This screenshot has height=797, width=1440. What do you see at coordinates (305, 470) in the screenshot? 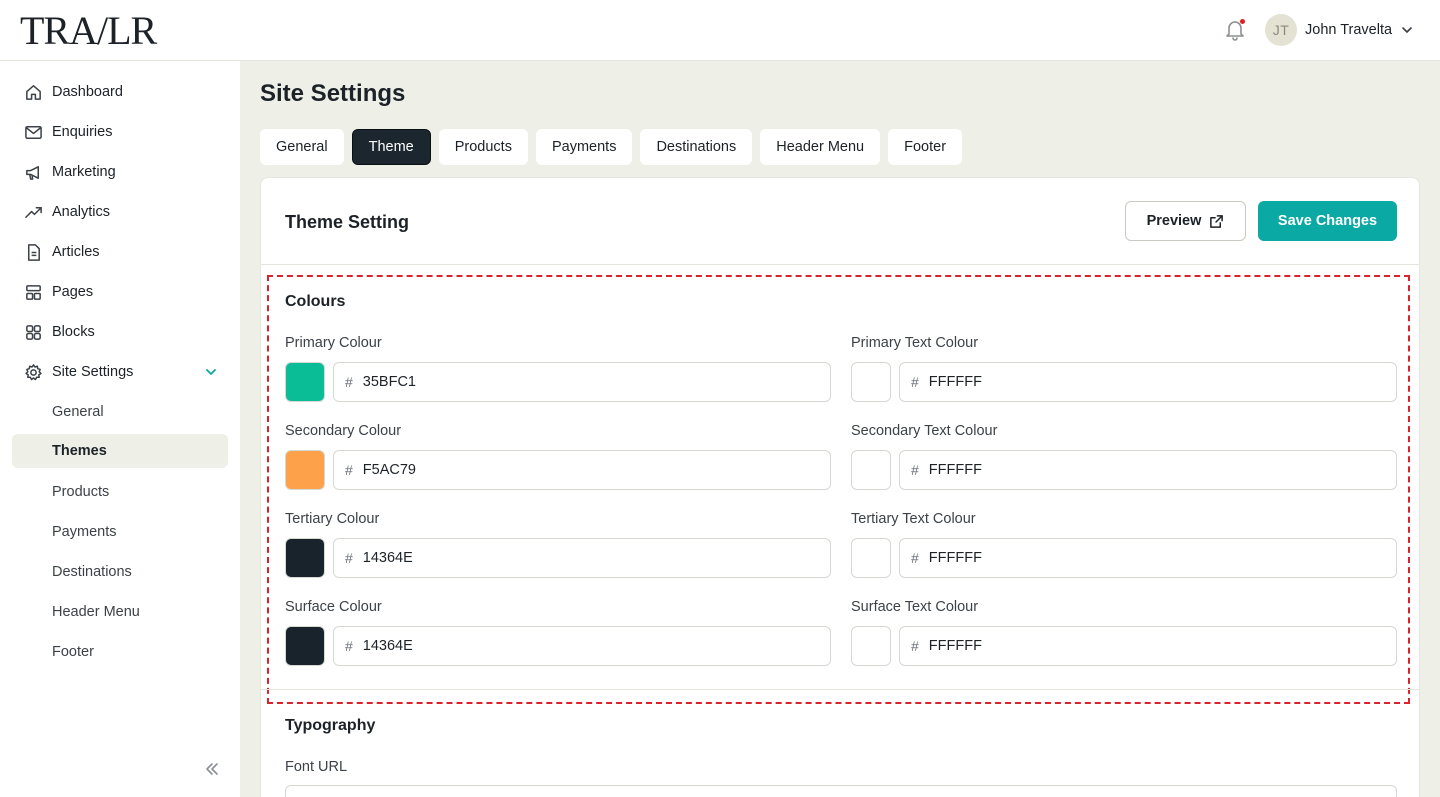
I see `secondary-colour-swatch` at bounding box center [305, 470].